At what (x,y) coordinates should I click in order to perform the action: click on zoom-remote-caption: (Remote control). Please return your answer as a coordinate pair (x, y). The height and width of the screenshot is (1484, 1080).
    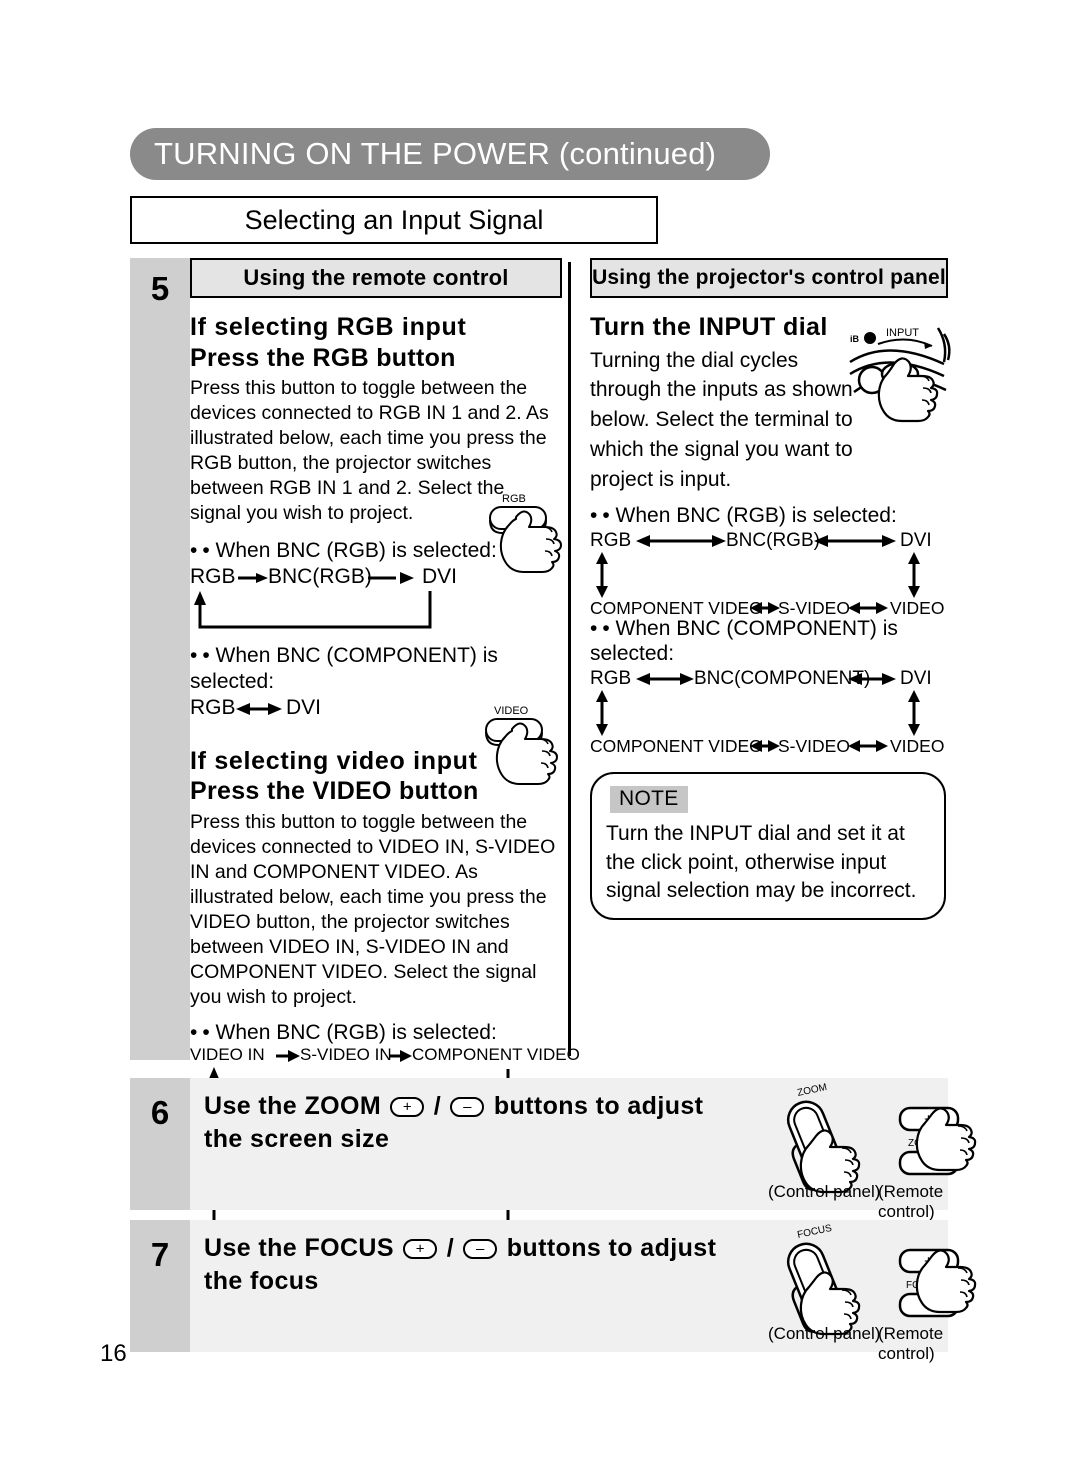
    Looking at the image, I should click on (911, 1201).